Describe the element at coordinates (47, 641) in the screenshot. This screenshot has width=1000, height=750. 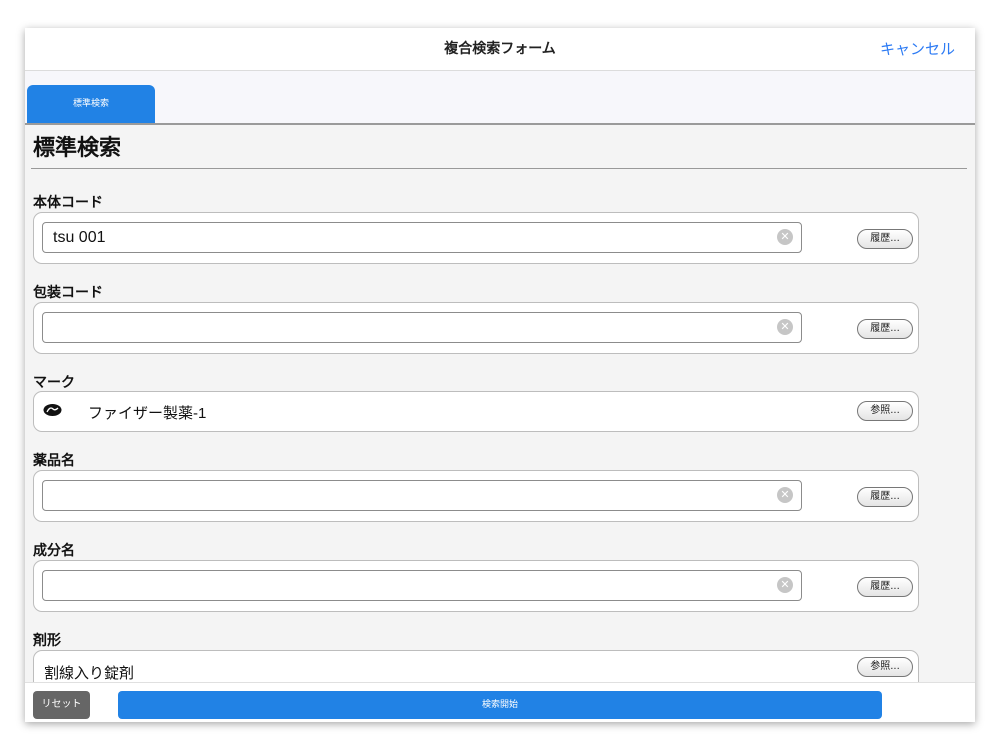
I see `dosage-form-label: 剤形` at that location.